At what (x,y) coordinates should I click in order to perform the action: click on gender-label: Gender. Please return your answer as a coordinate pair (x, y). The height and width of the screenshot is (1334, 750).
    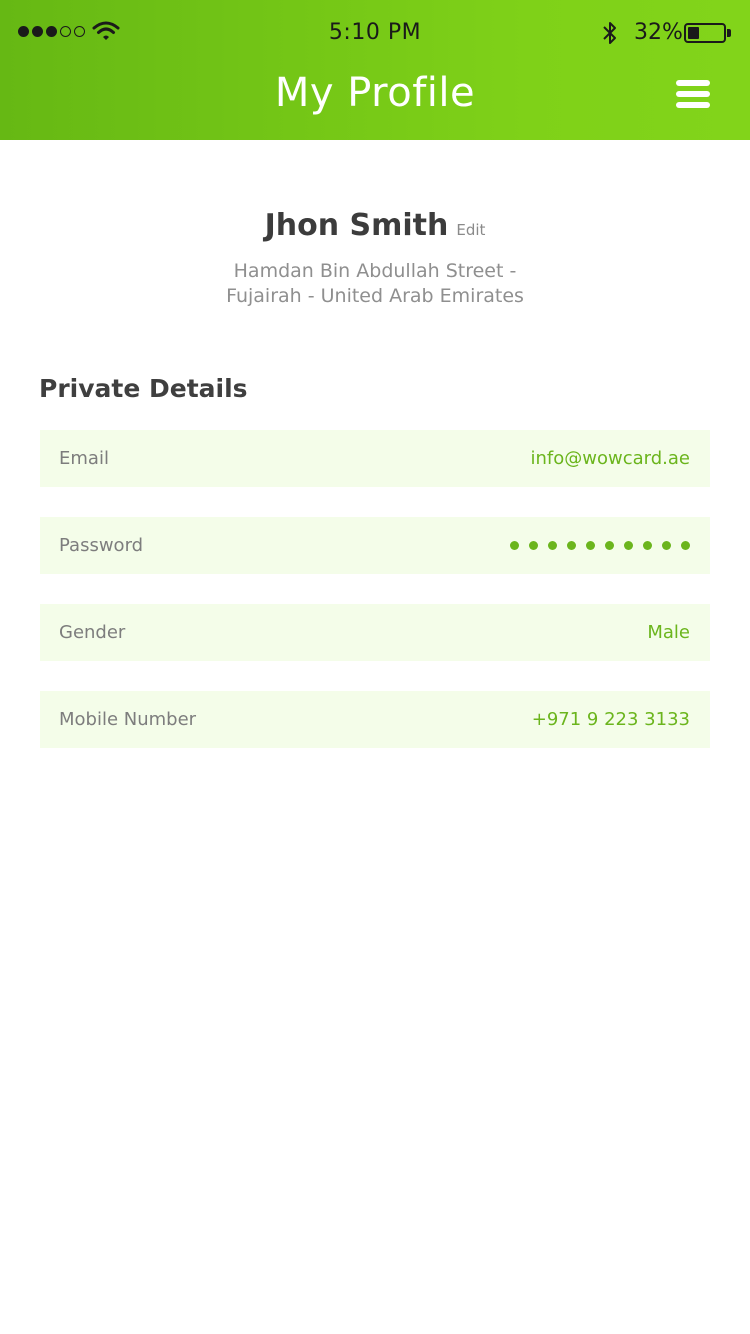
    Looking at the image, I should click on (92, 632).